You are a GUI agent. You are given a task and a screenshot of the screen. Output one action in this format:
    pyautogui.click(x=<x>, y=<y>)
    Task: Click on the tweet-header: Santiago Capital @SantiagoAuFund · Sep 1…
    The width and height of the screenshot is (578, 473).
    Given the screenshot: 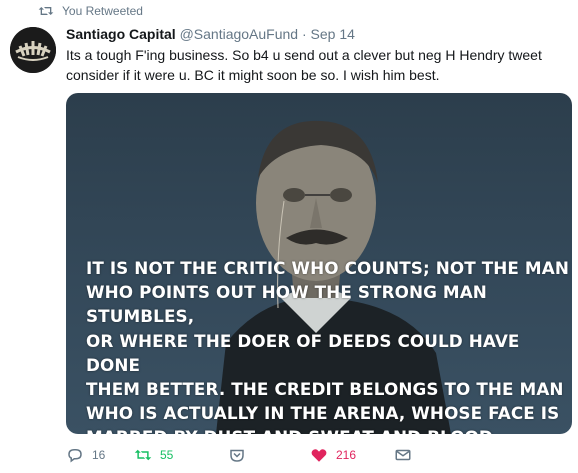 What is the action you would take?
    pyautogui.click(x=210, y=34)
    